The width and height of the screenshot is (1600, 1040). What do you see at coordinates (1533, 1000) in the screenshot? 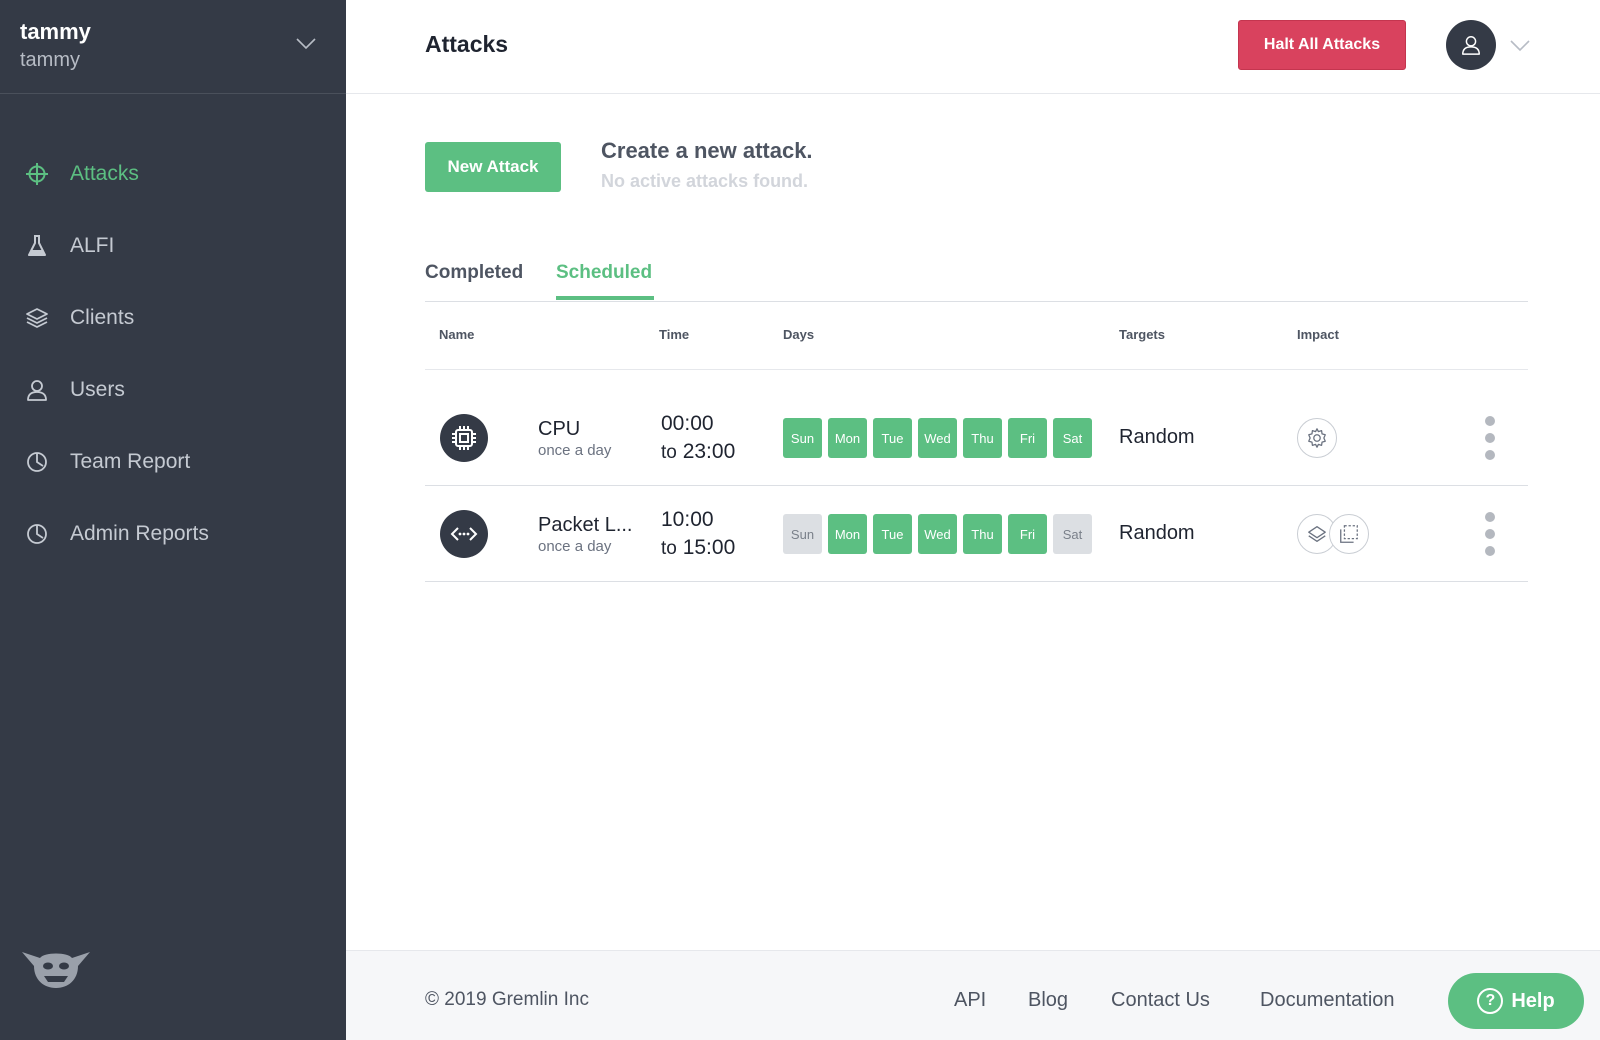
I see `help-label: Help` at bounding box center [1533, 1000].